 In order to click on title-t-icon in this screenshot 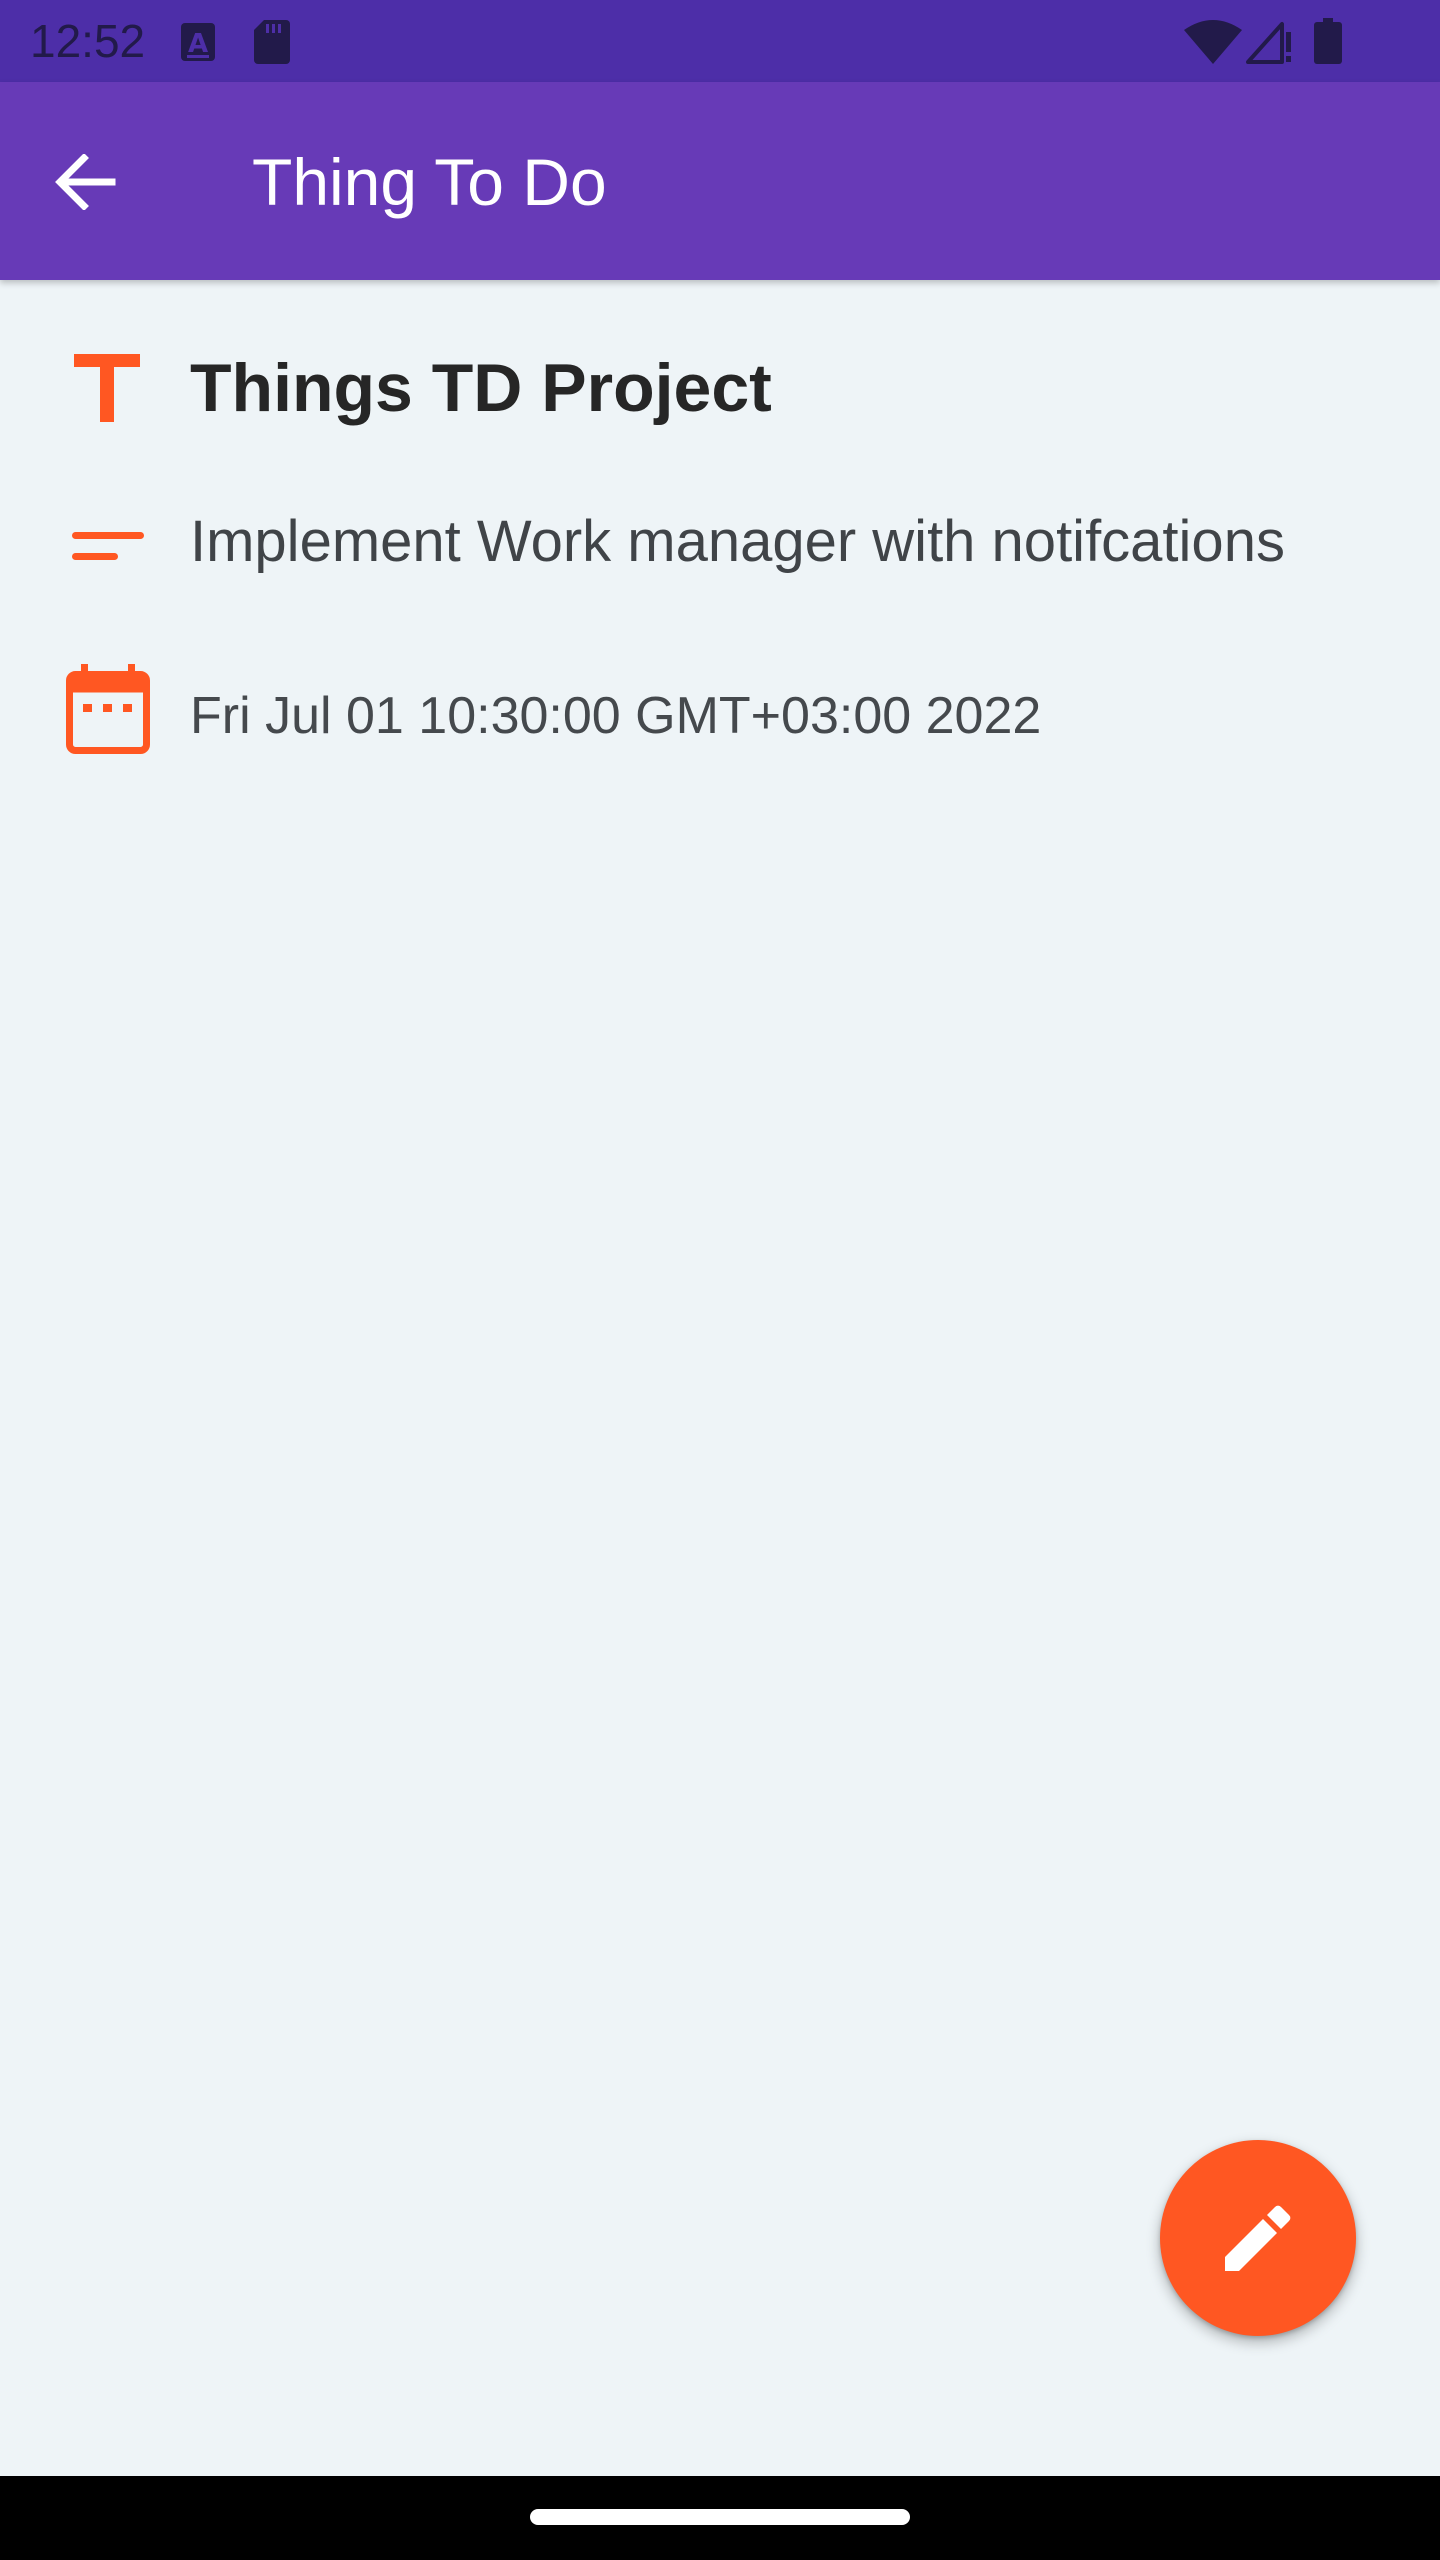, I will do `click(107, 388)`.